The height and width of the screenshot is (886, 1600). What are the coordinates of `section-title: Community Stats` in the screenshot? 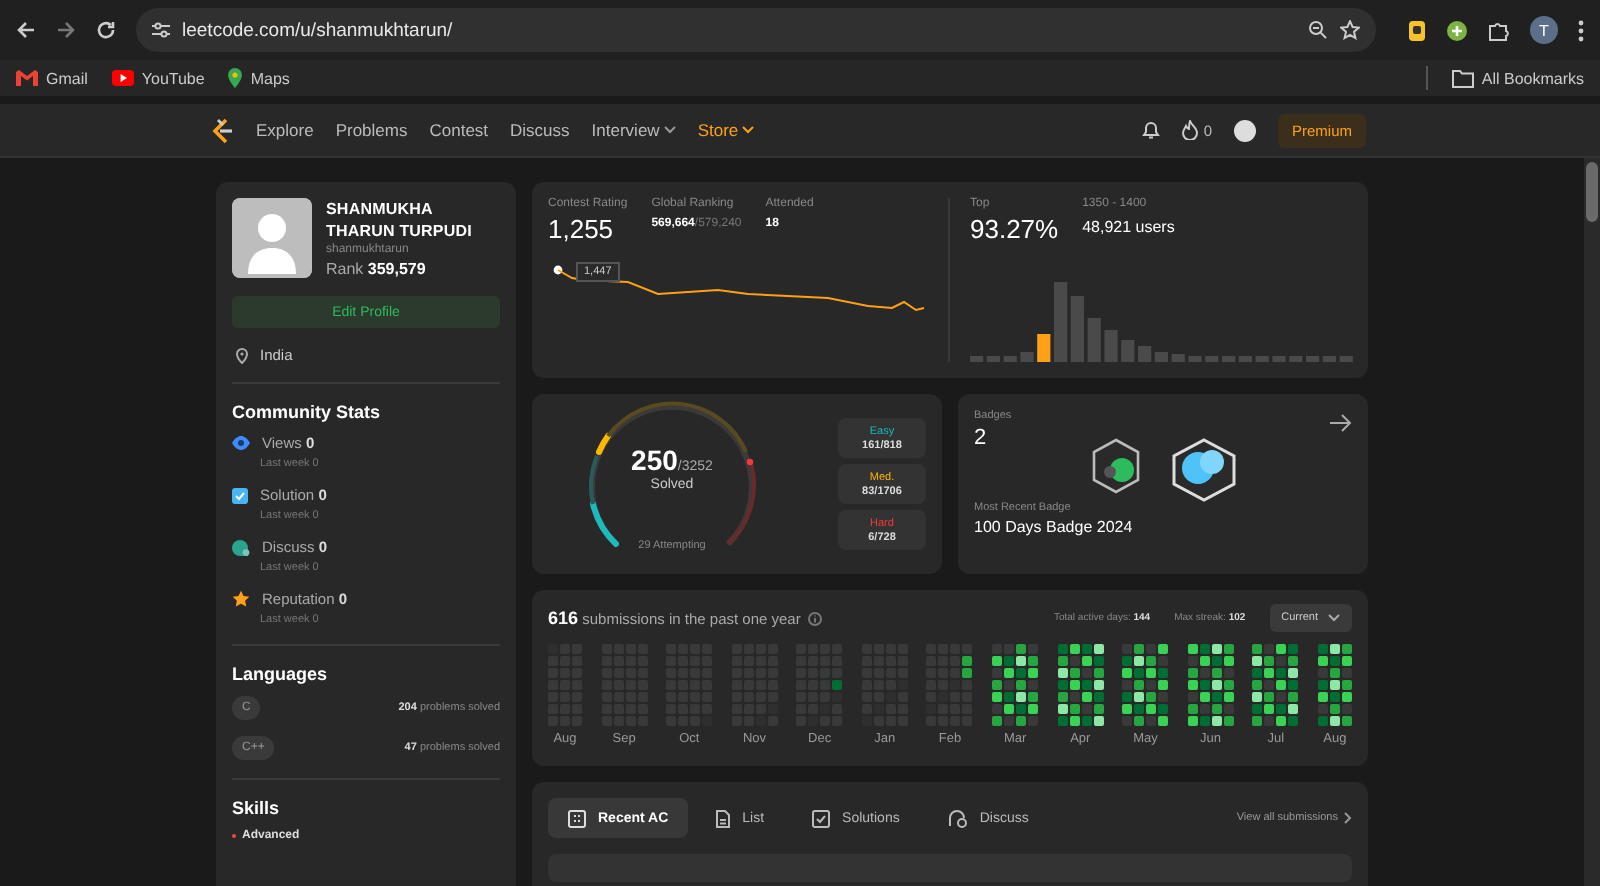 It's located at (307, 412).